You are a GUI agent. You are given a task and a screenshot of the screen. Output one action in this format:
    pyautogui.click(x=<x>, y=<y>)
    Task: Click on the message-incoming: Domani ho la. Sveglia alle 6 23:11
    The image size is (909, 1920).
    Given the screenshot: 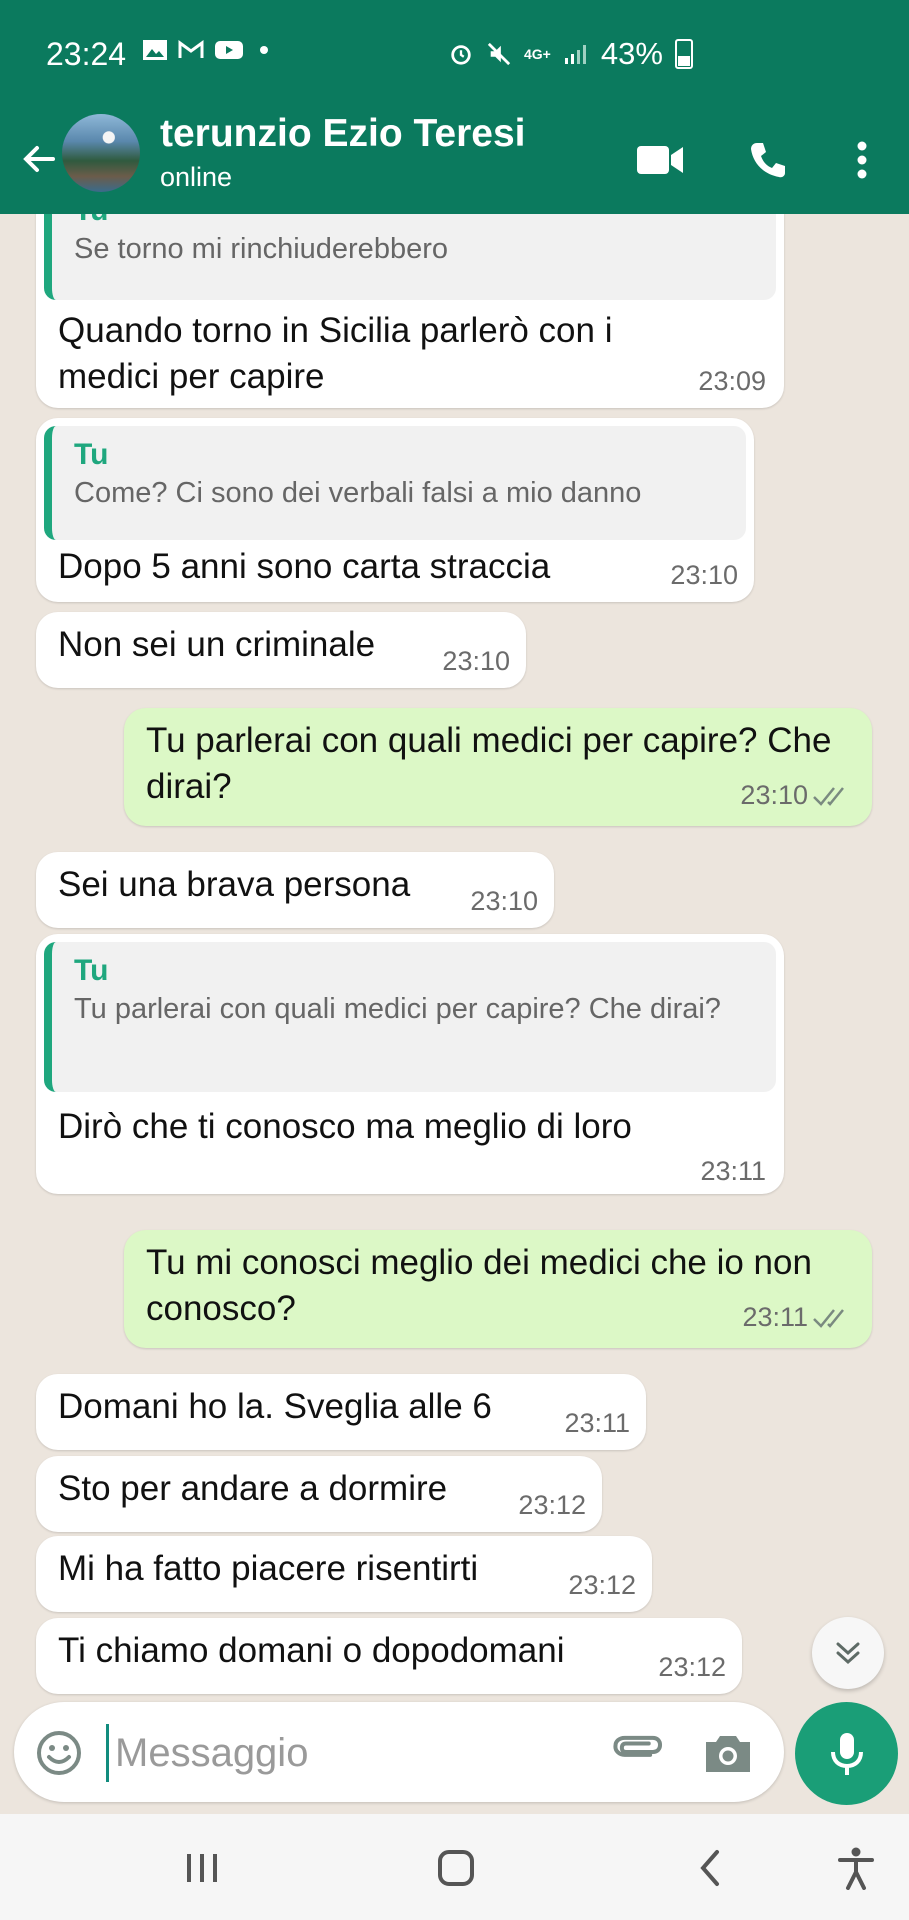 What is the action you would take?
    pyautogui.click(x=341, y=1412)
    